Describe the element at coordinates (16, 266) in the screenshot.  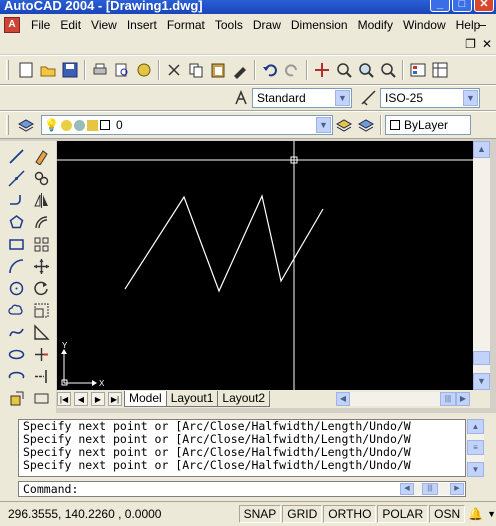
I see `arc-icon` at that location.